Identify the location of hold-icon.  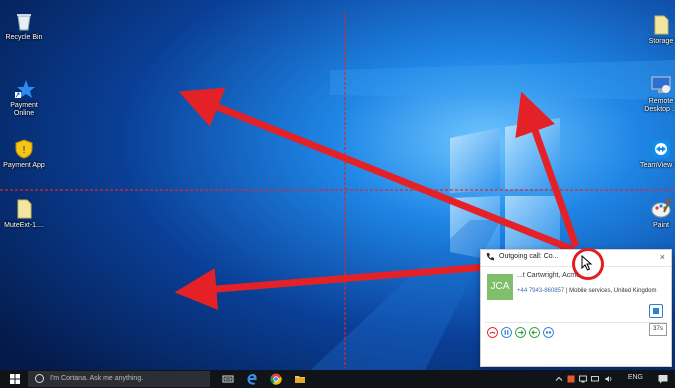
(506, 332).